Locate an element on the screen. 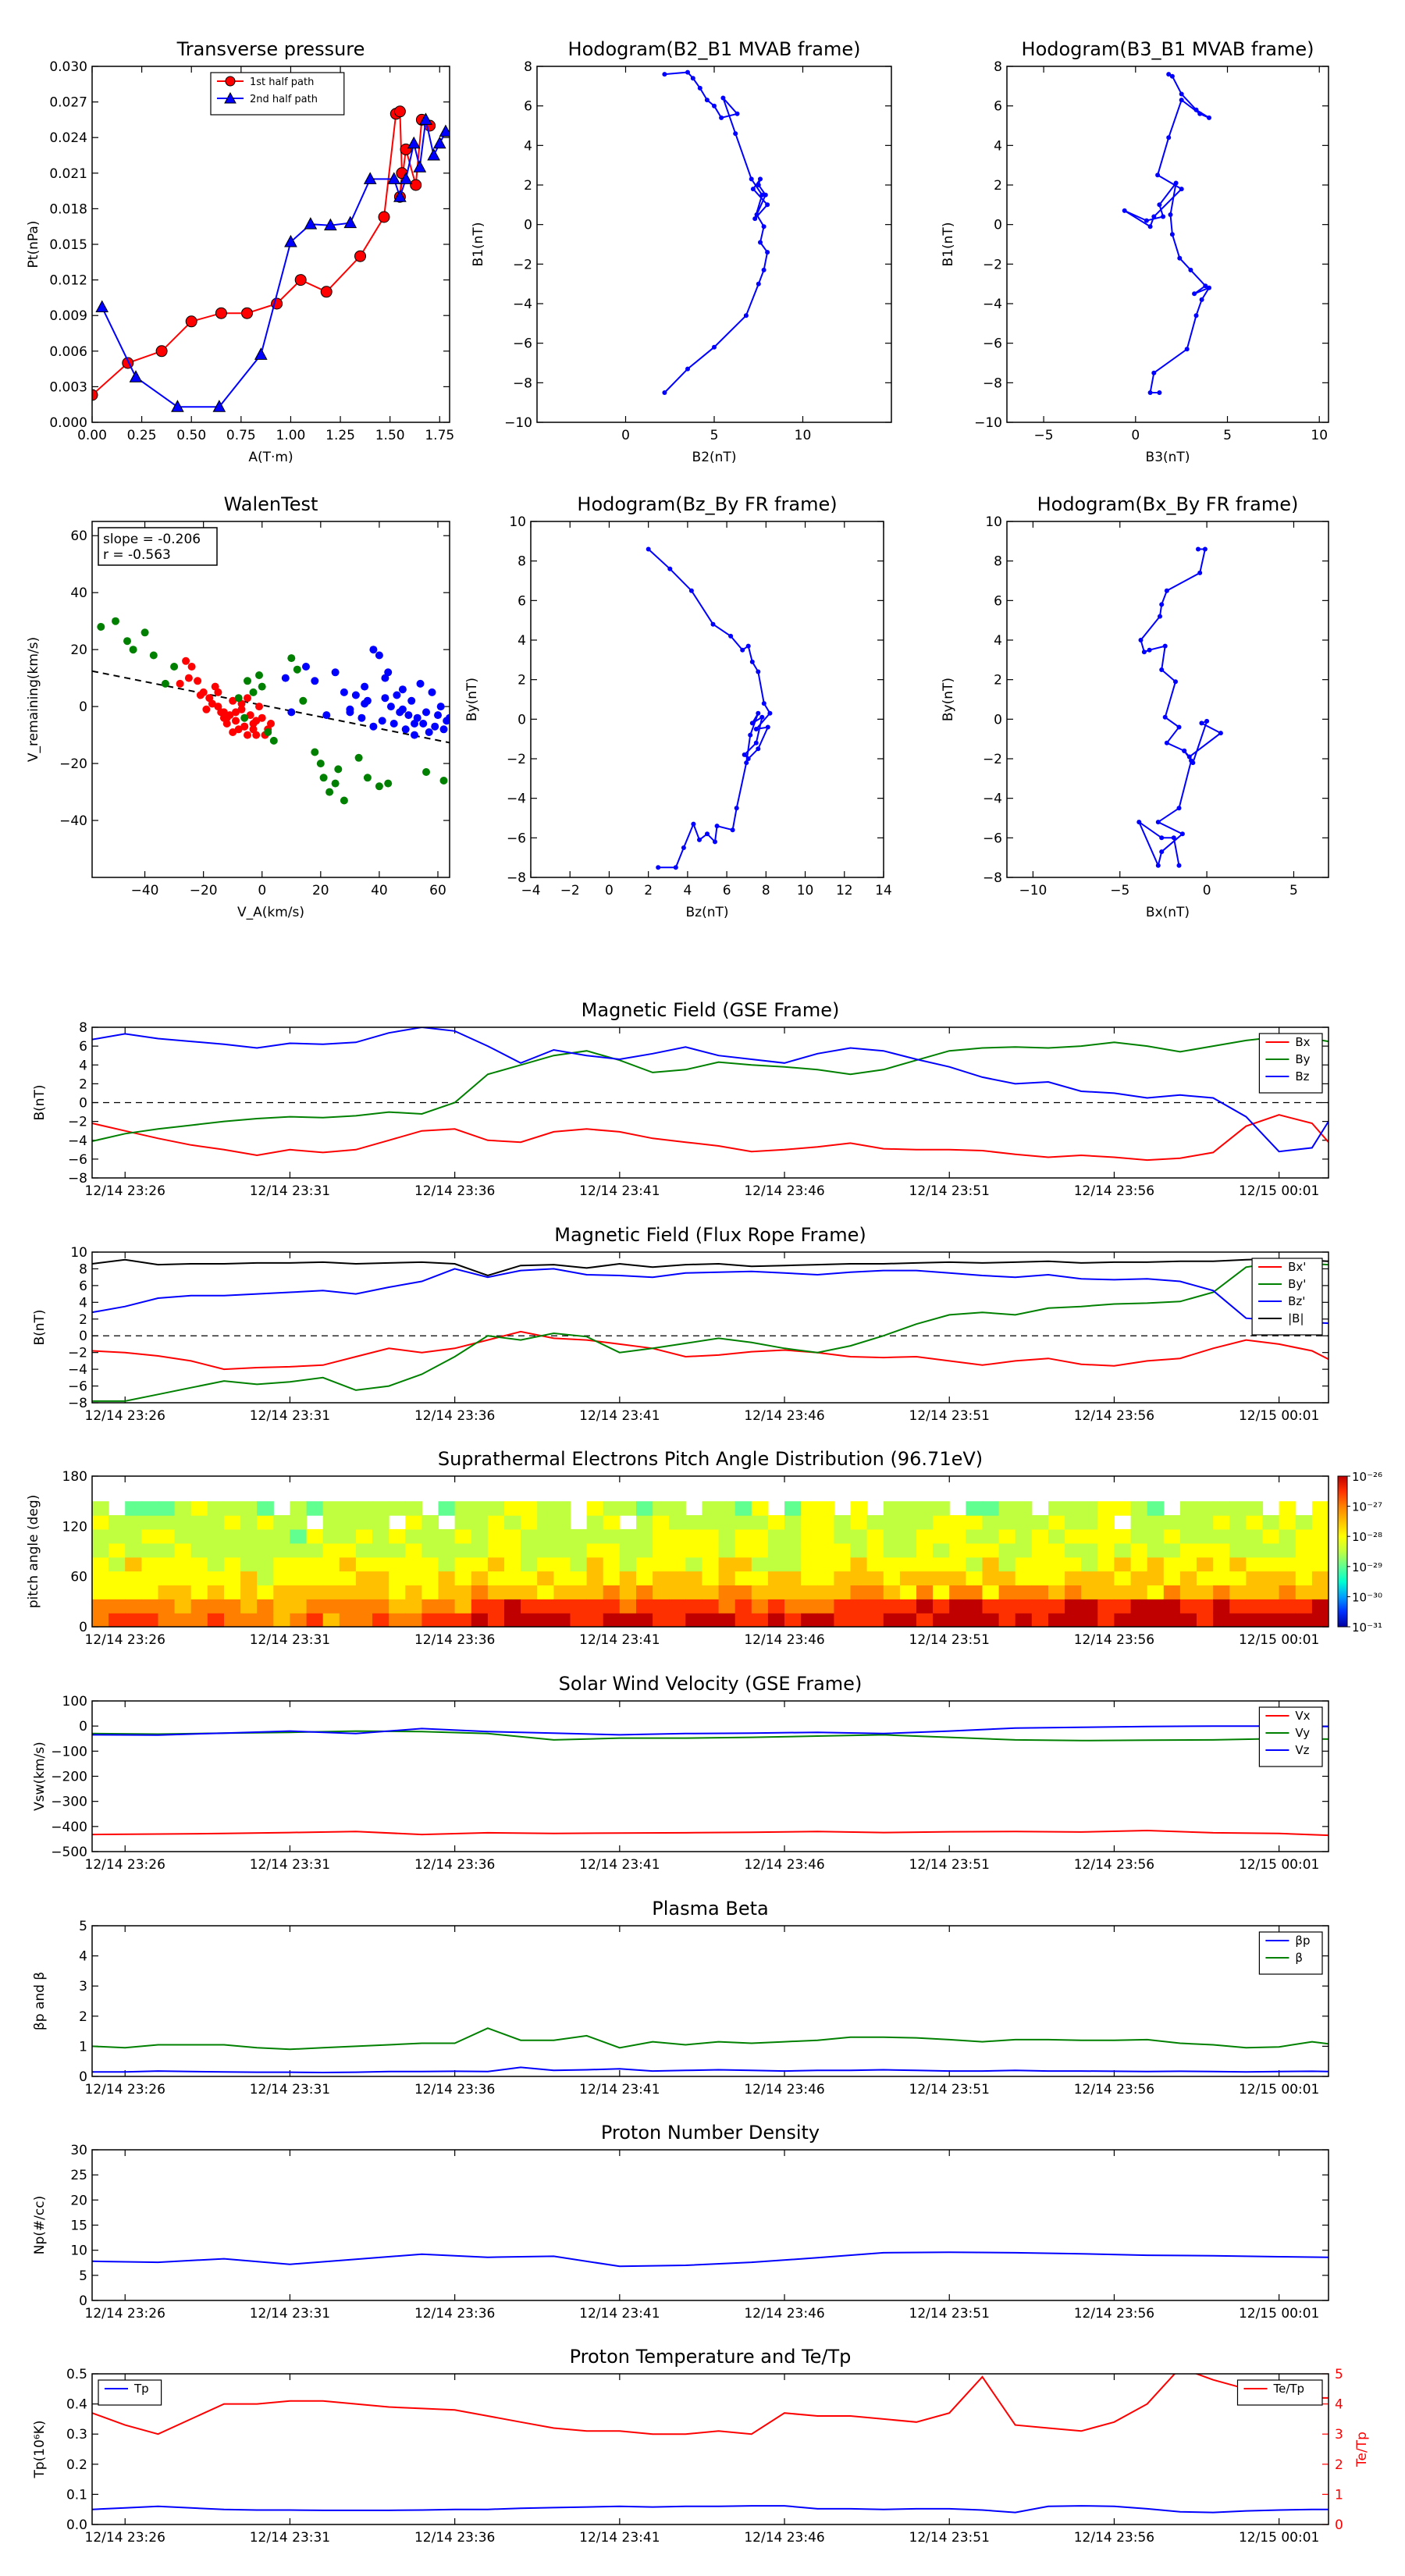 The image size is (1405, 2576). x-tick-label: 0 is located at coordinates (1207, 890).